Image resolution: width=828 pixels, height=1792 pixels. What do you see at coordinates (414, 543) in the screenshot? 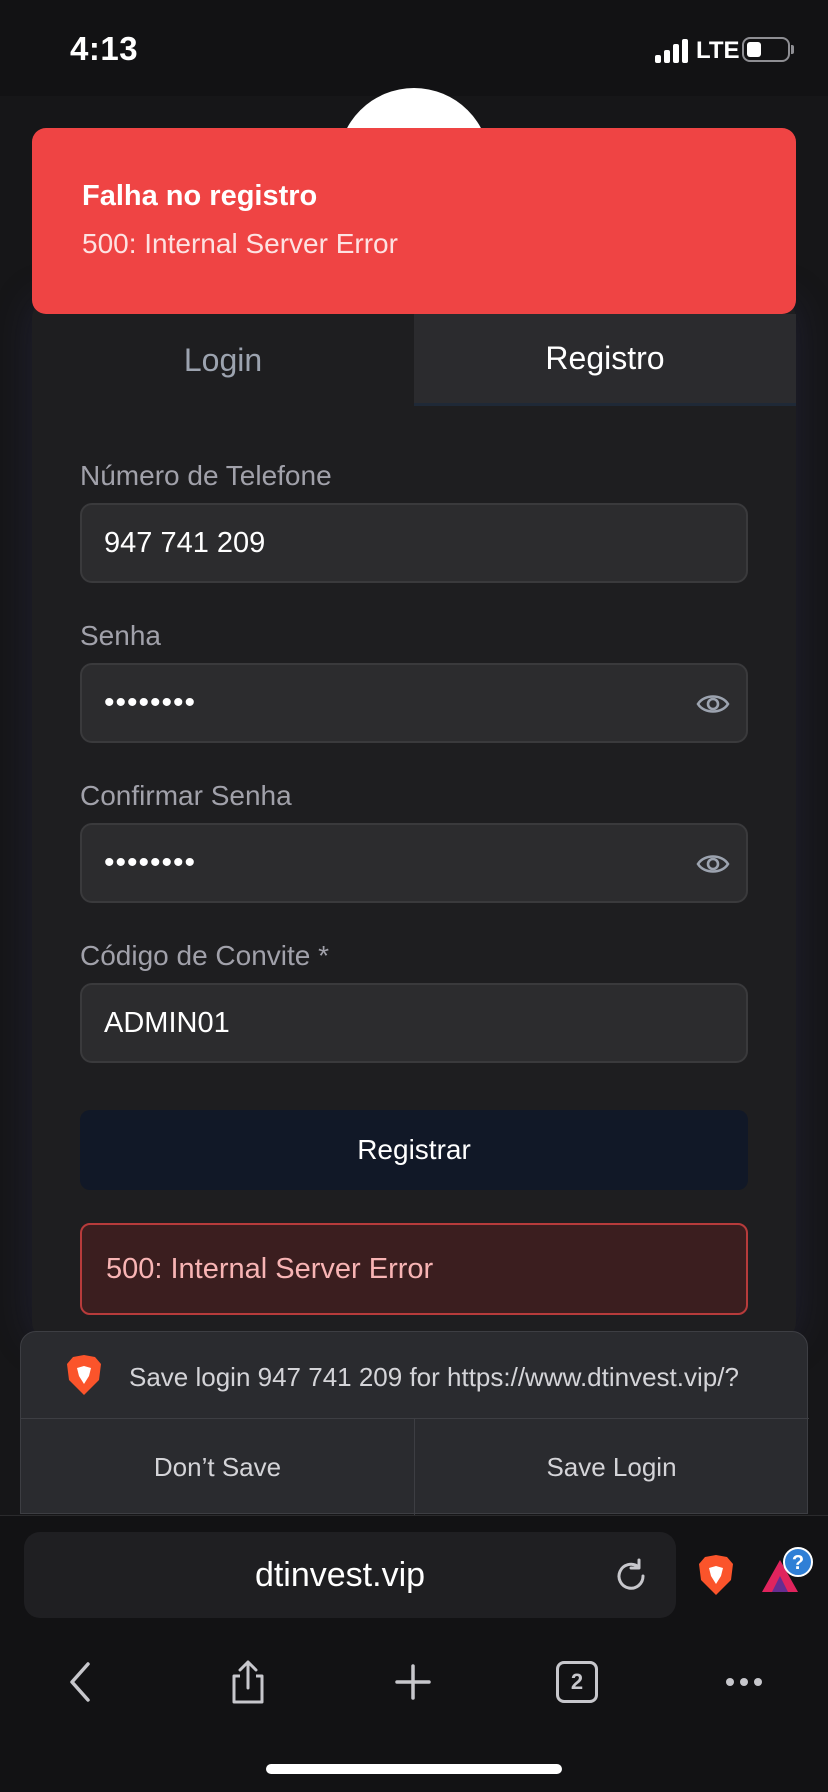
I see `phone-input: 947 741 209` at bounding box center [414, 543].